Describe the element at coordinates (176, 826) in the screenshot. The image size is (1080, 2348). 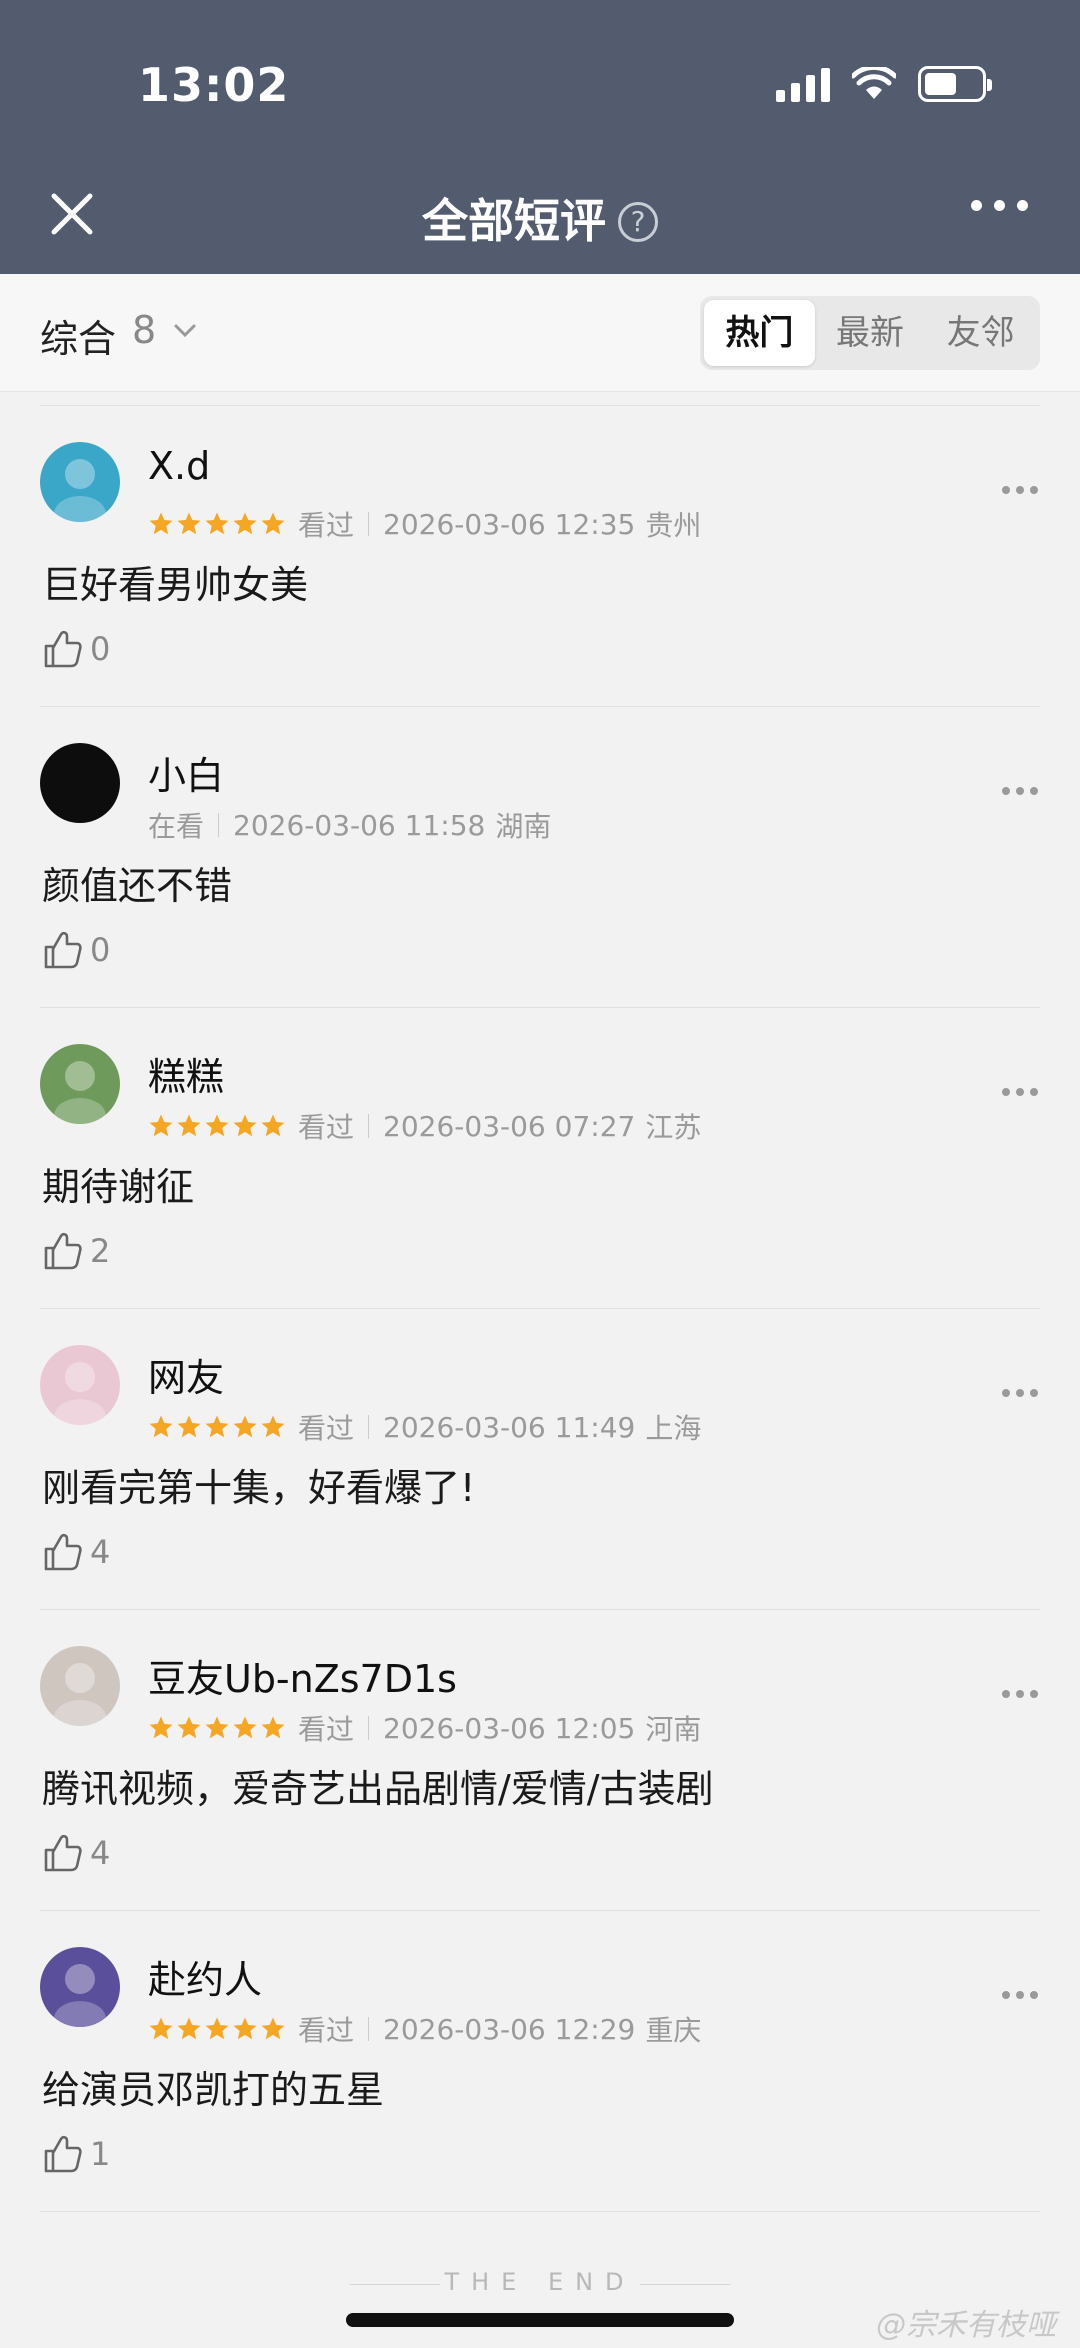
I see `watch-status: 在看` at that location.